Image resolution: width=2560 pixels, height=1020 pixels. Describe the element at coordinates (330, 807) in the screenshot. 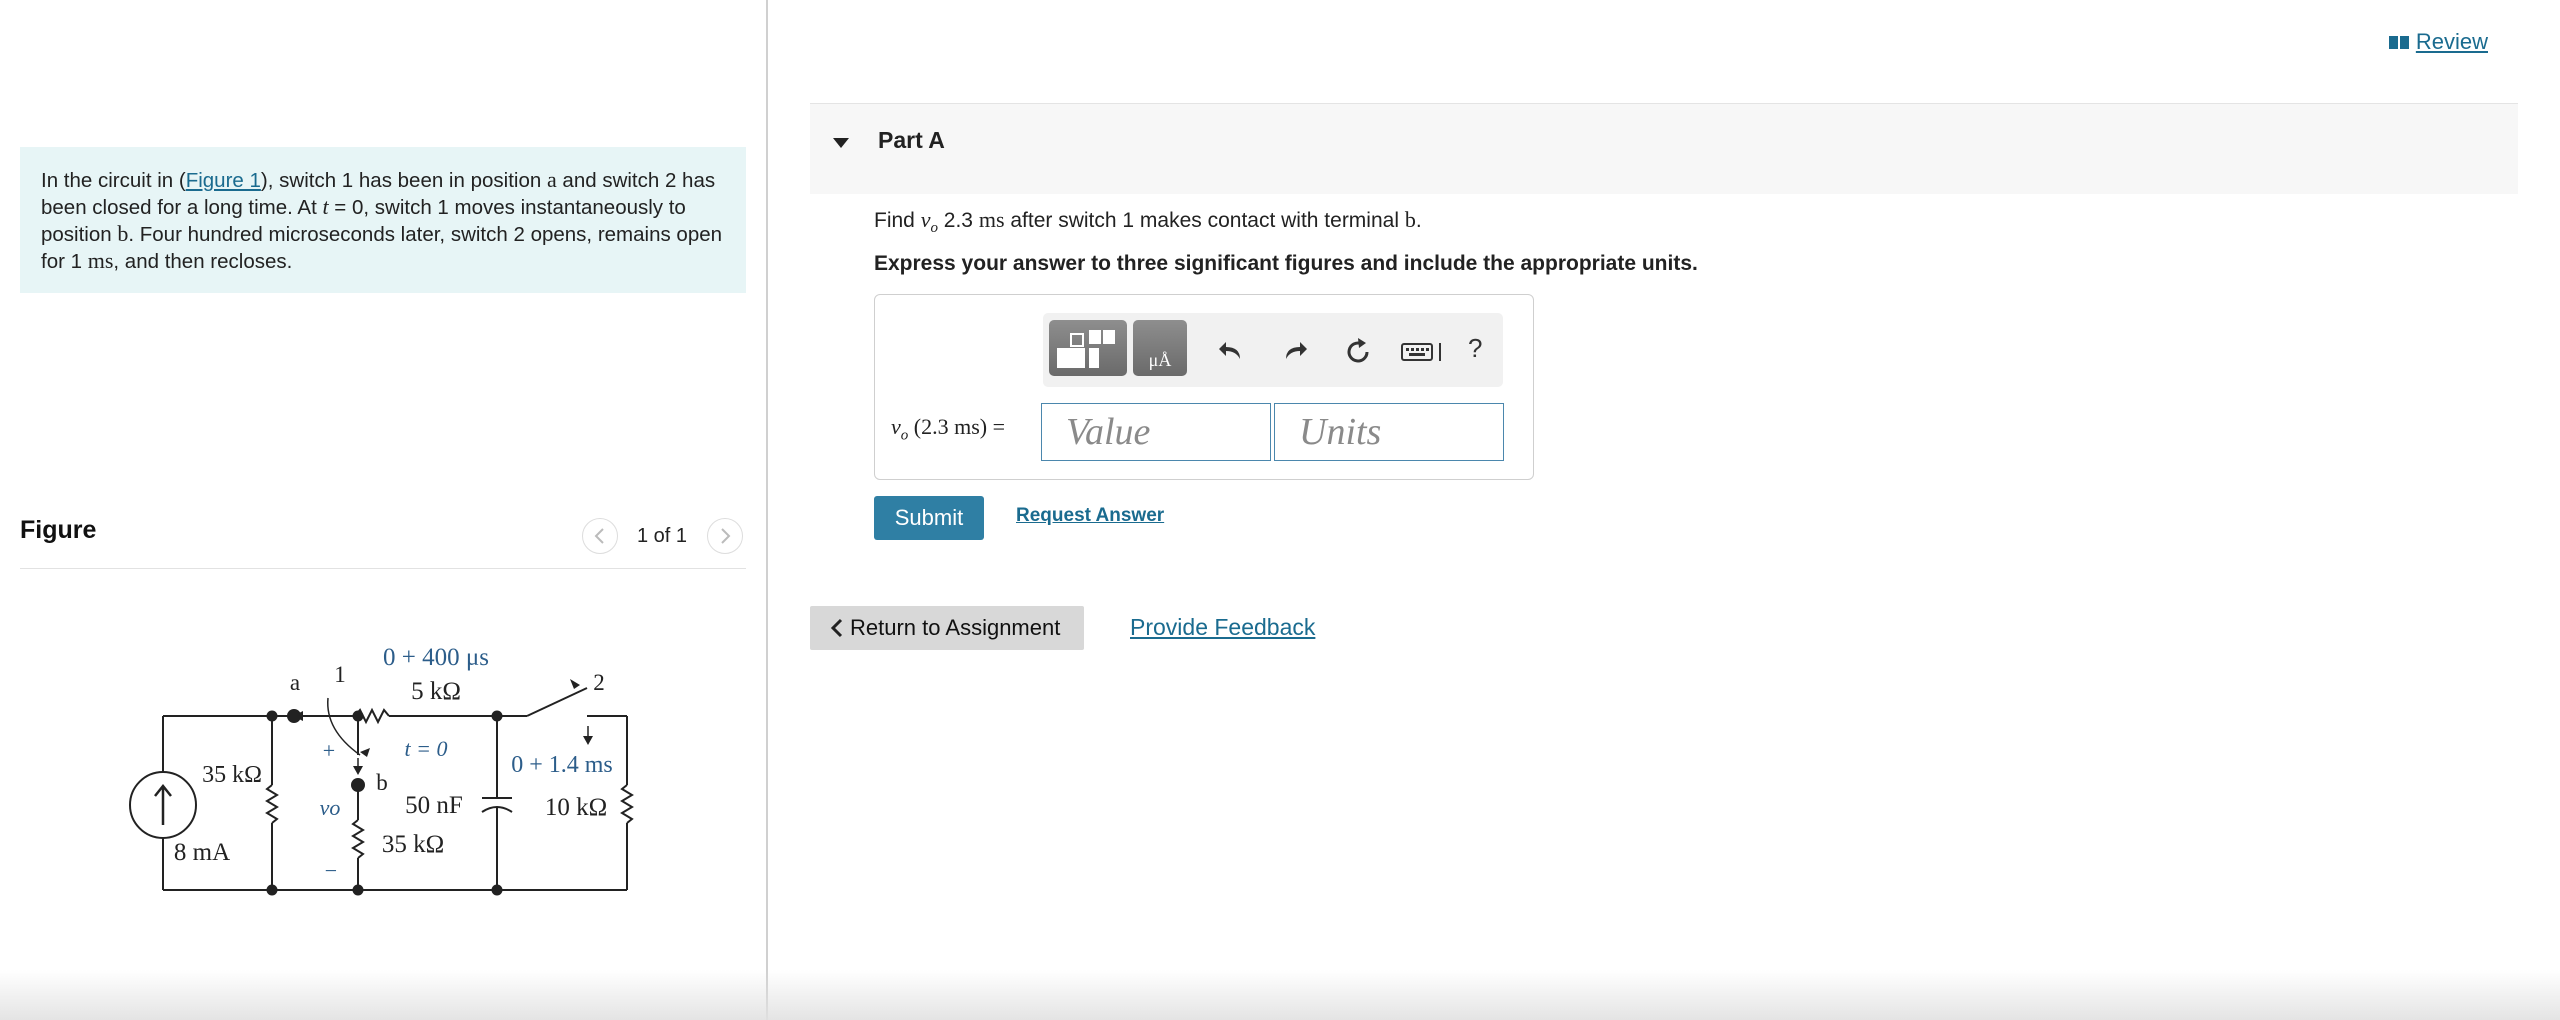

I see `vo-label: vo` at that location.